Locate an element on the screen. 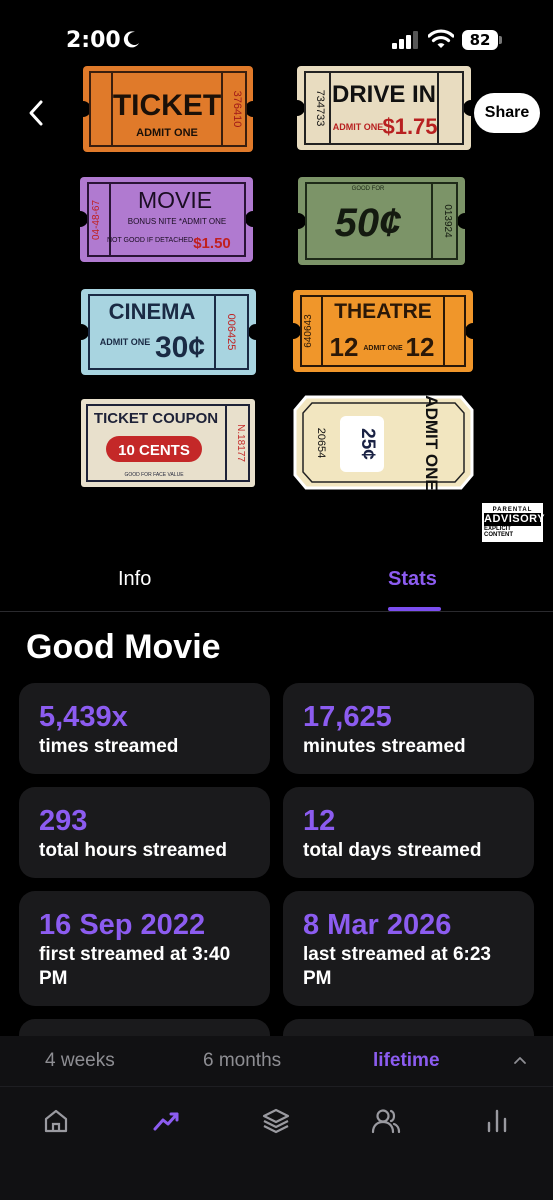 This screenshot has width=553, height=1200. ticket-5-price: 30¢ is located at coordinates (180, 347).